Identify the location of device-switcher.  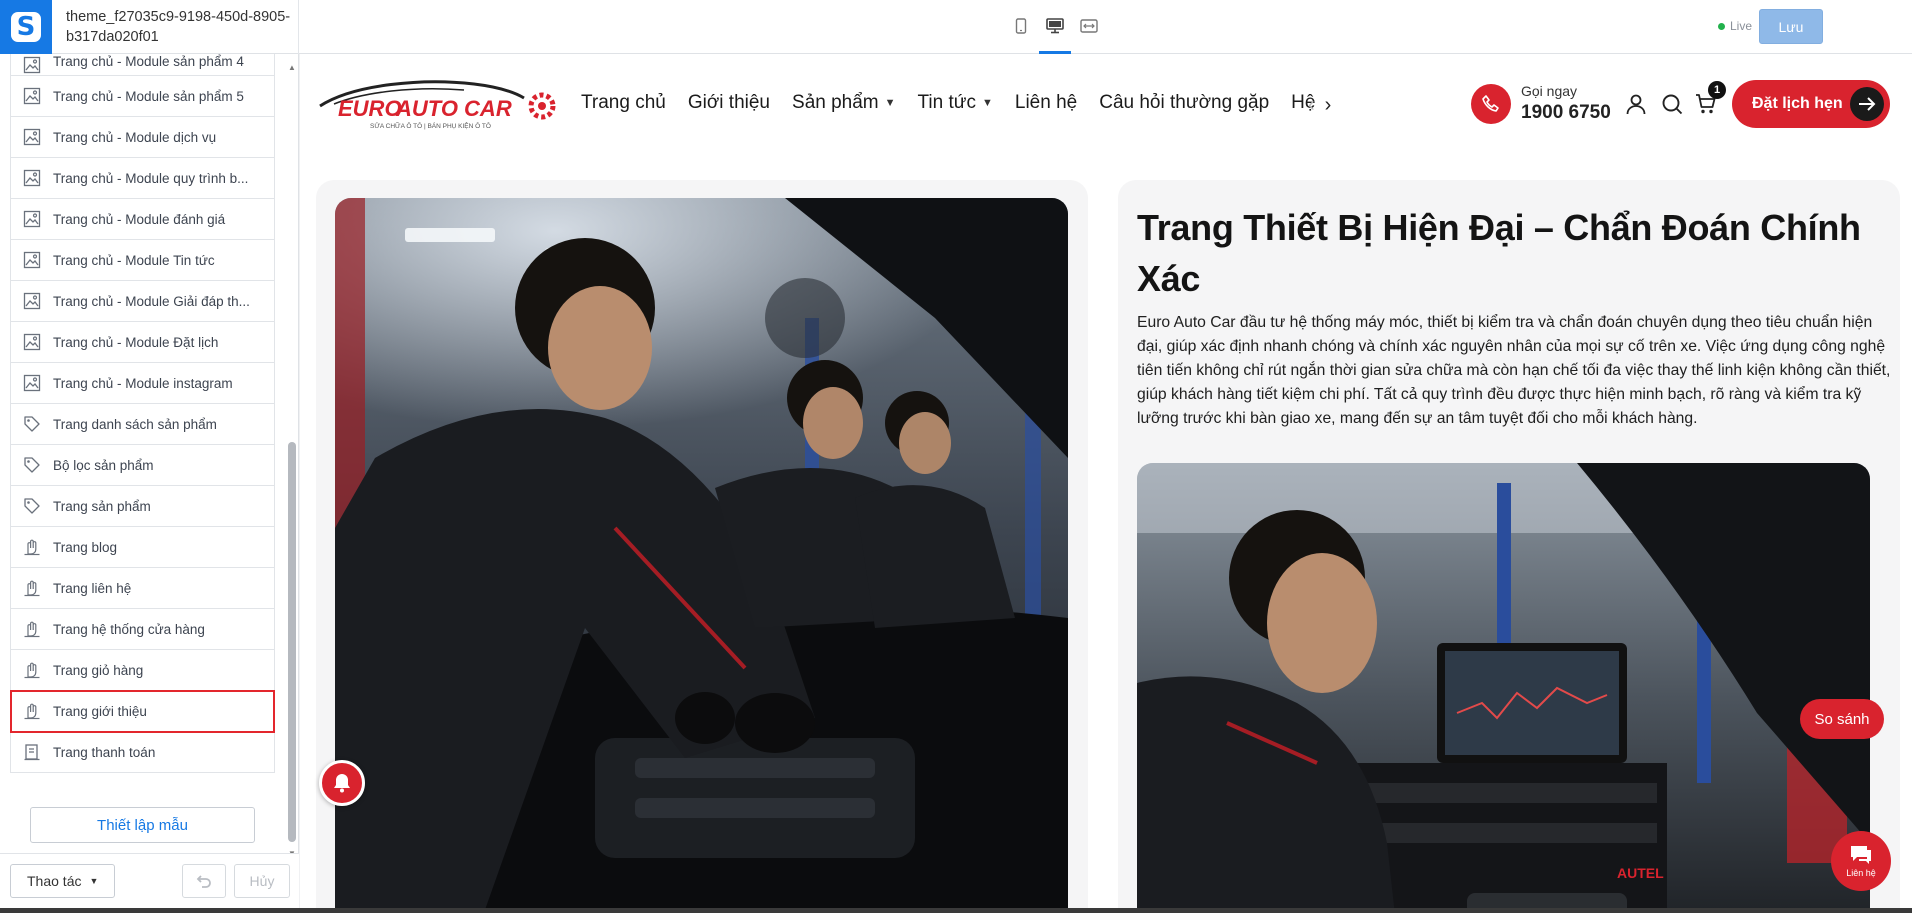
(1055, 34).